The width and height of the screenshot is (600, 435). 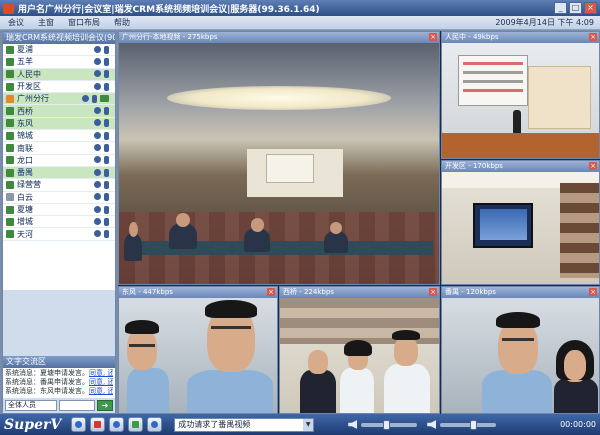 What do you see at coordinates (59, 148) in the screenshot?
I see `user-list-item: 南联` at bounding box center [59, 148].